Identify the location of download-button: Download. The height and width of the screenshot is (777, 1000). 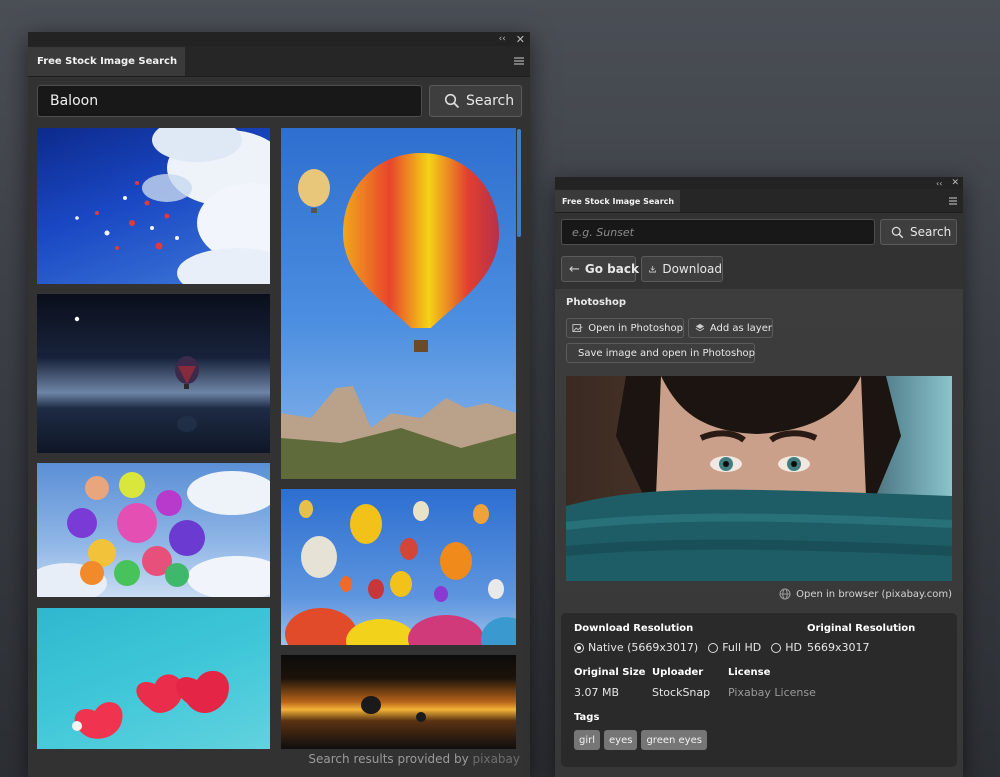
(682, 269).